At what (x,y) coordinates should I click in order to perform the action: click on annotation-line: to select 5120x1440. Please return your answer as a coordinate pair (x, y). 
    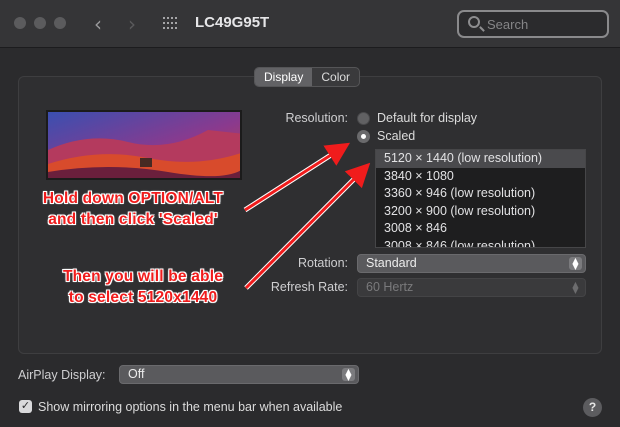
    Looking at the image, I should click on (143, 297).